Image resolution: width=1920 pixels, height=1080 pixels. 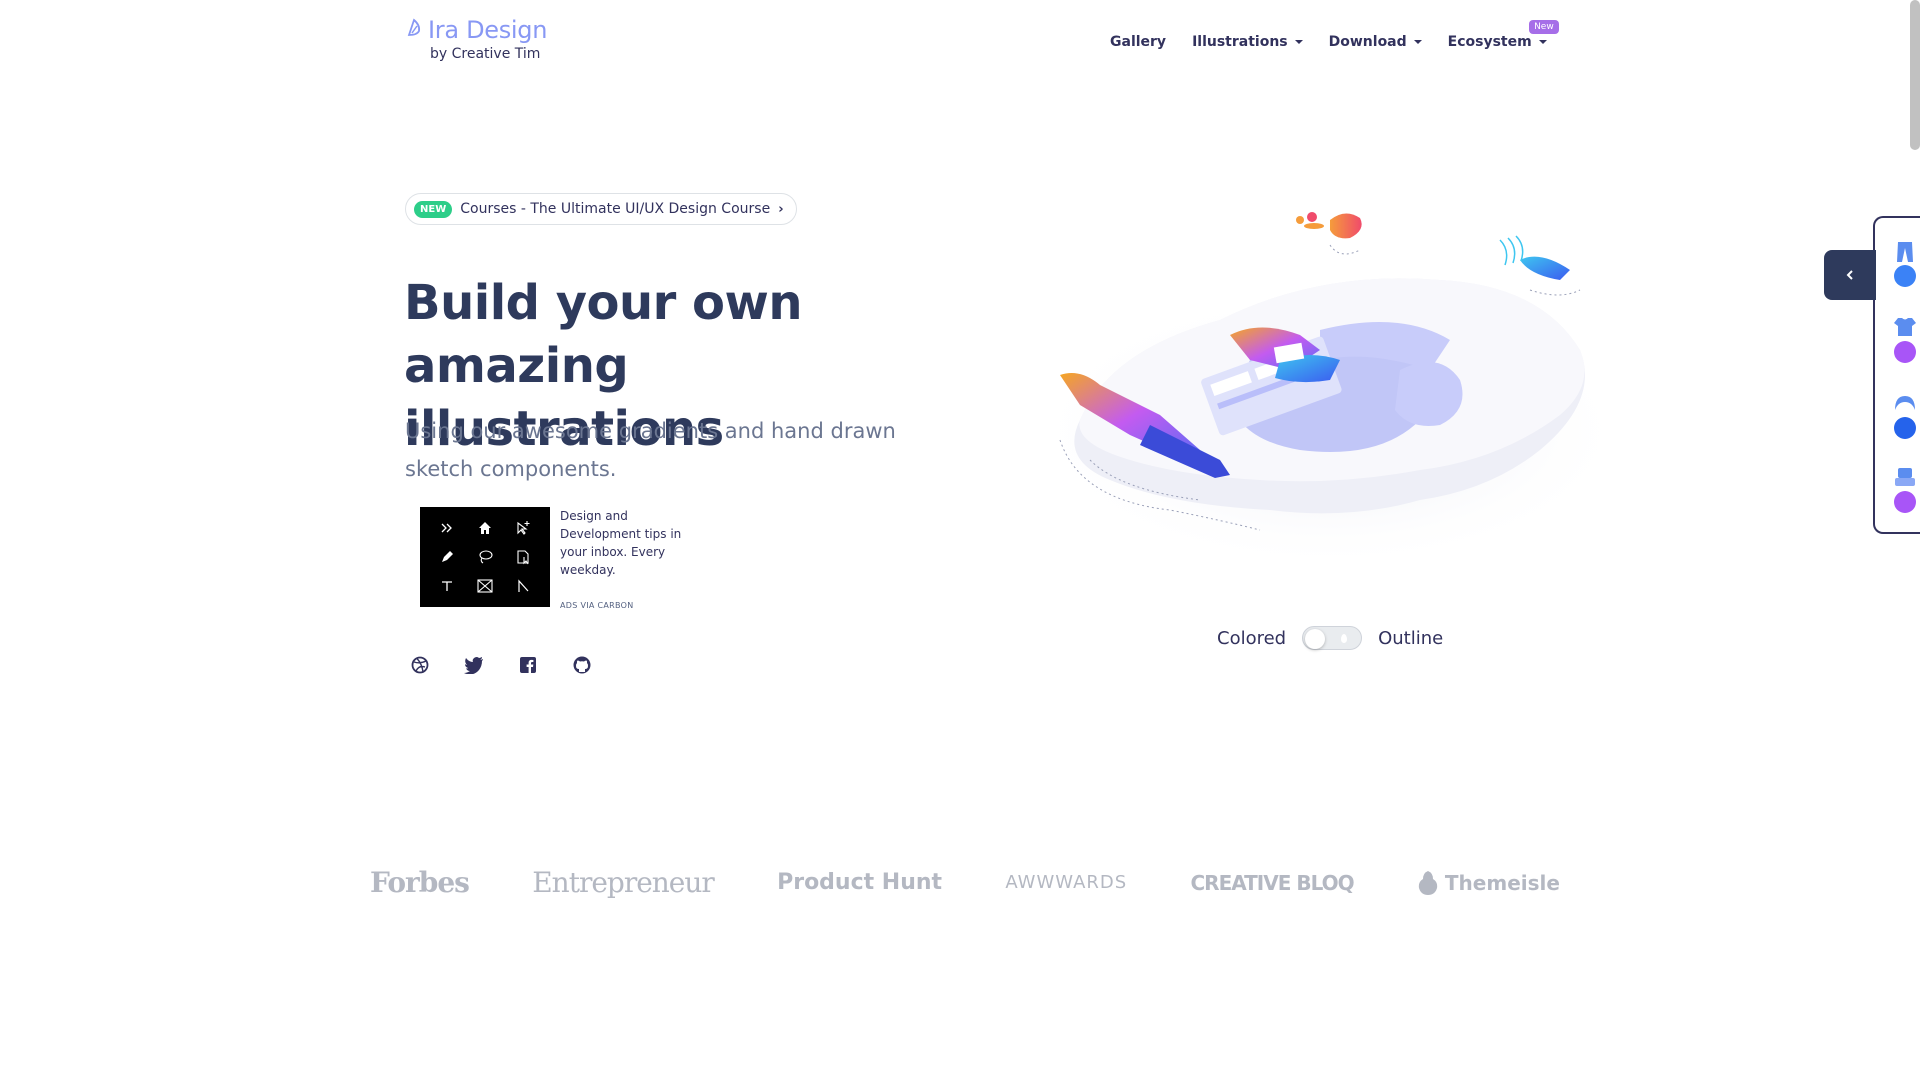 What do you see at coordinates (1252, 638) in the screenshot?
I see `toggle-colored-label: Colored` at bounding box center [1252, 638].